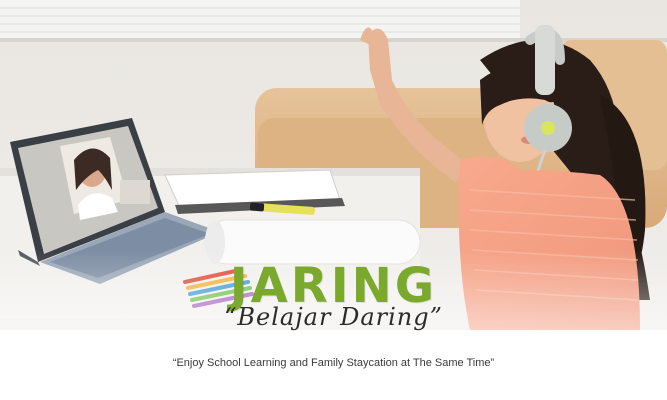  I want to click on brand-subtitle: “Belajar Daring”, so click(333, 317).